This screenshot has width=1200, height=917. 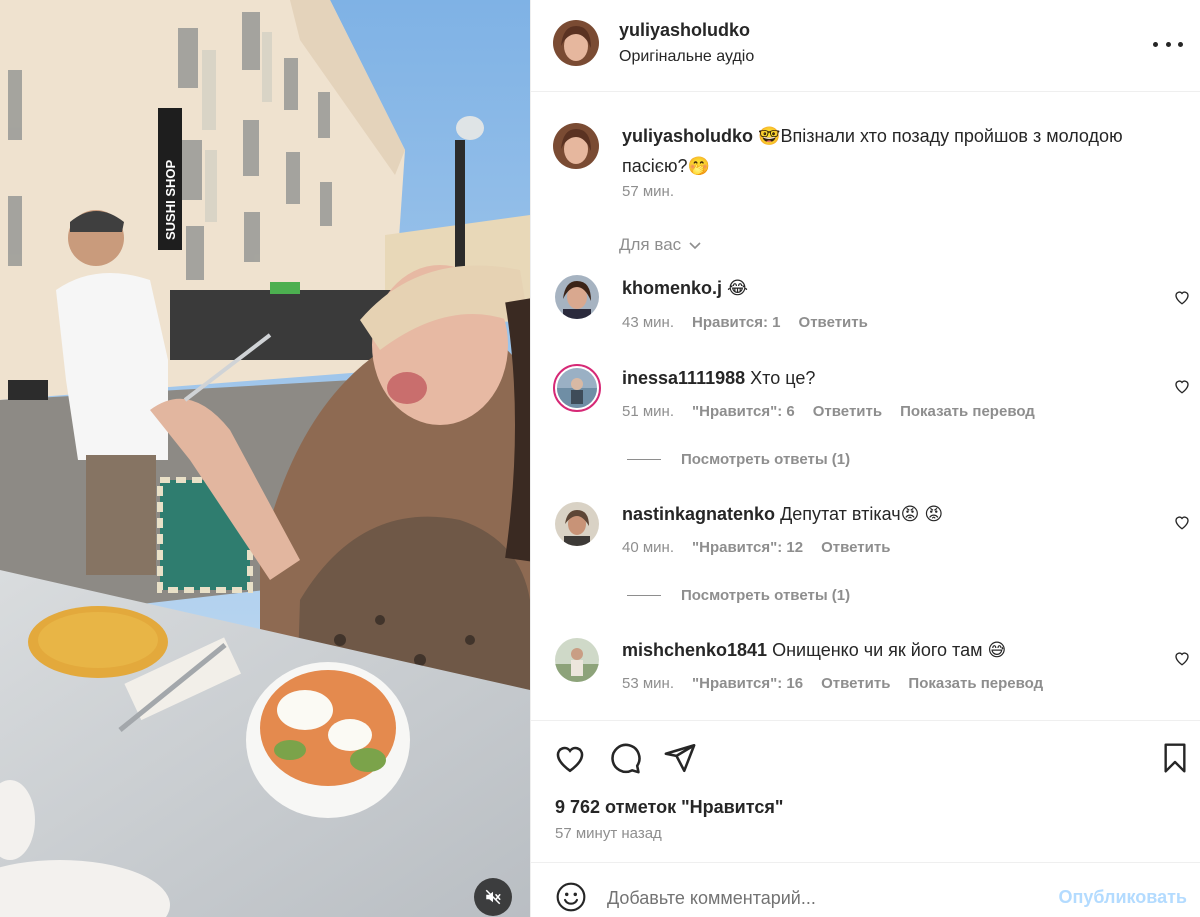 What do you see at coordinates (650, 244) in the screenshot?
I see `filter-label: Для вас` at bounding box center [650, 244].